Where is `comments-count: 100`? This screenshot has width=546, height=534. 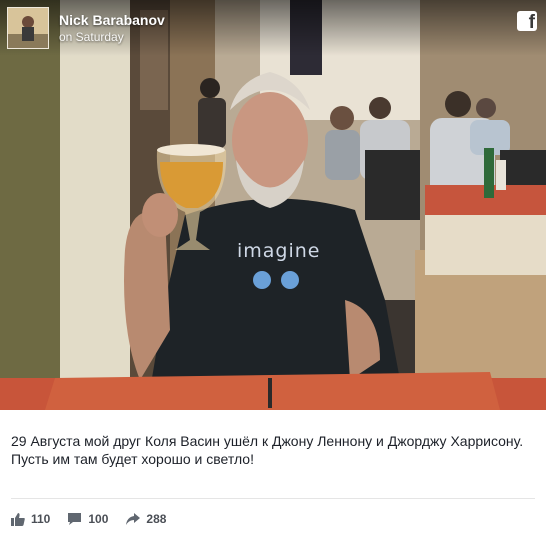
comments-count: 100 is located at coordinates (98, 519).